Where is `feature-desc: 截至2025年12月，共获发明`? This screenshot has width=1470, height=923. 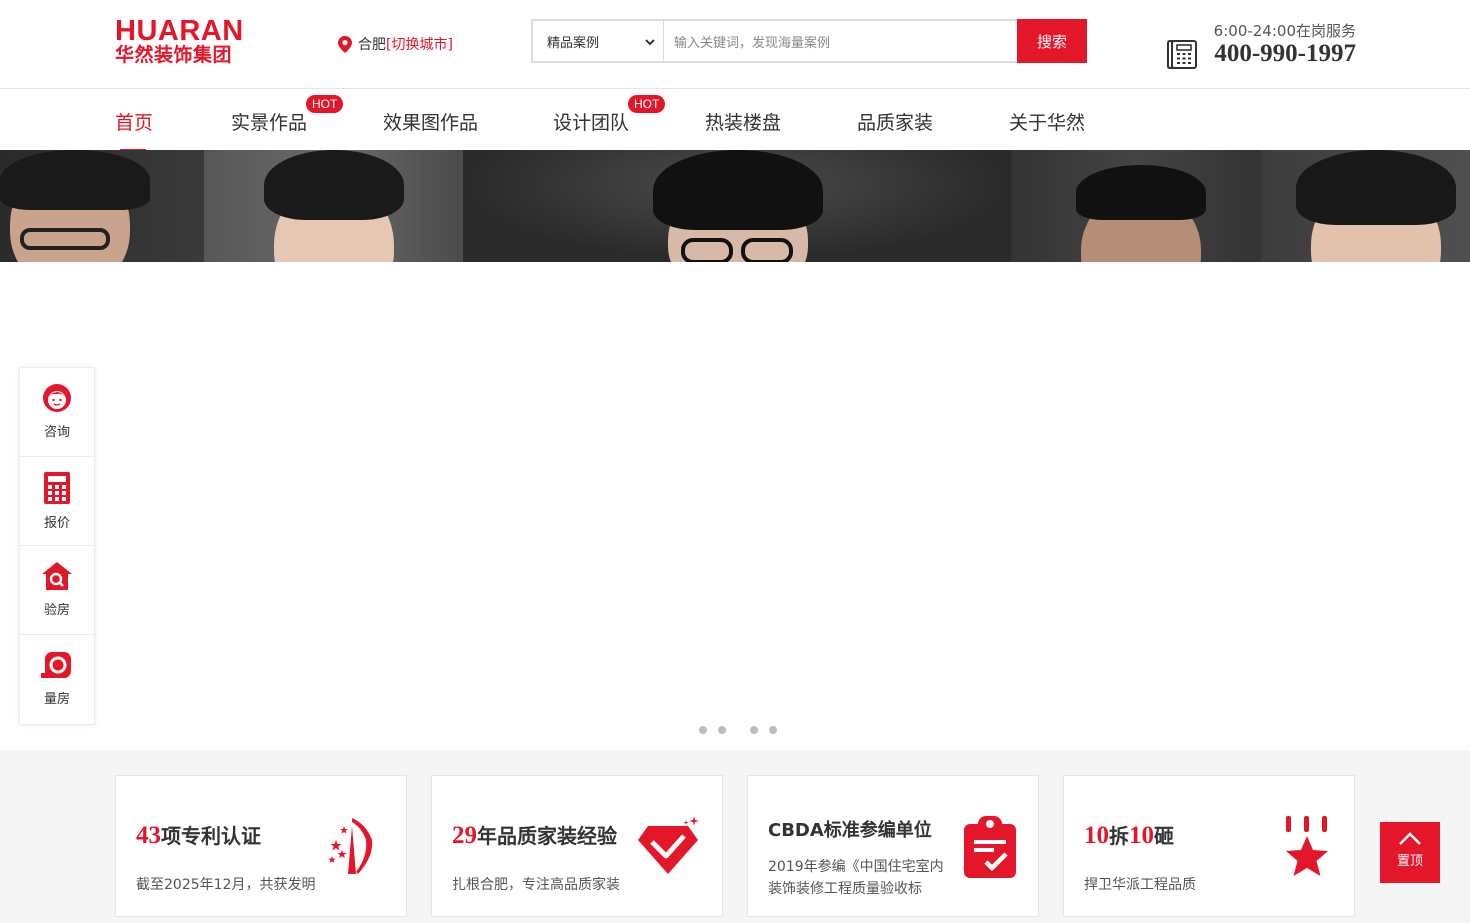 feature-desc: 截至2025年12月，共获发明 is located at coordinates (226, 885).